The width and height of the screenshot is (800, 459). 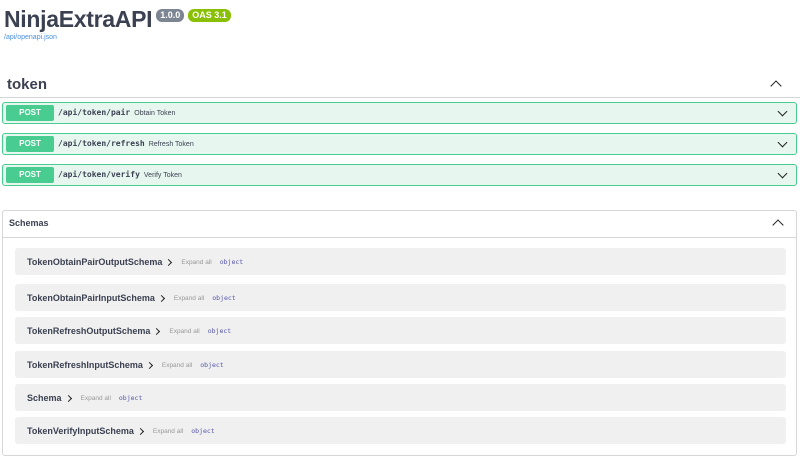 What do you see at coordinates (117, 112) in the screenshot?
I see `operation-path: /api/token/pair Obtain Token` at bounding box center [117, 112].